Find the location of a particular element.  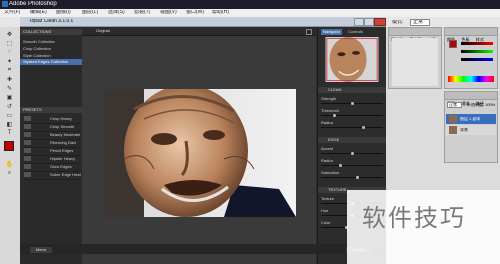

color-slider-r is located at coordinates (477, 43).